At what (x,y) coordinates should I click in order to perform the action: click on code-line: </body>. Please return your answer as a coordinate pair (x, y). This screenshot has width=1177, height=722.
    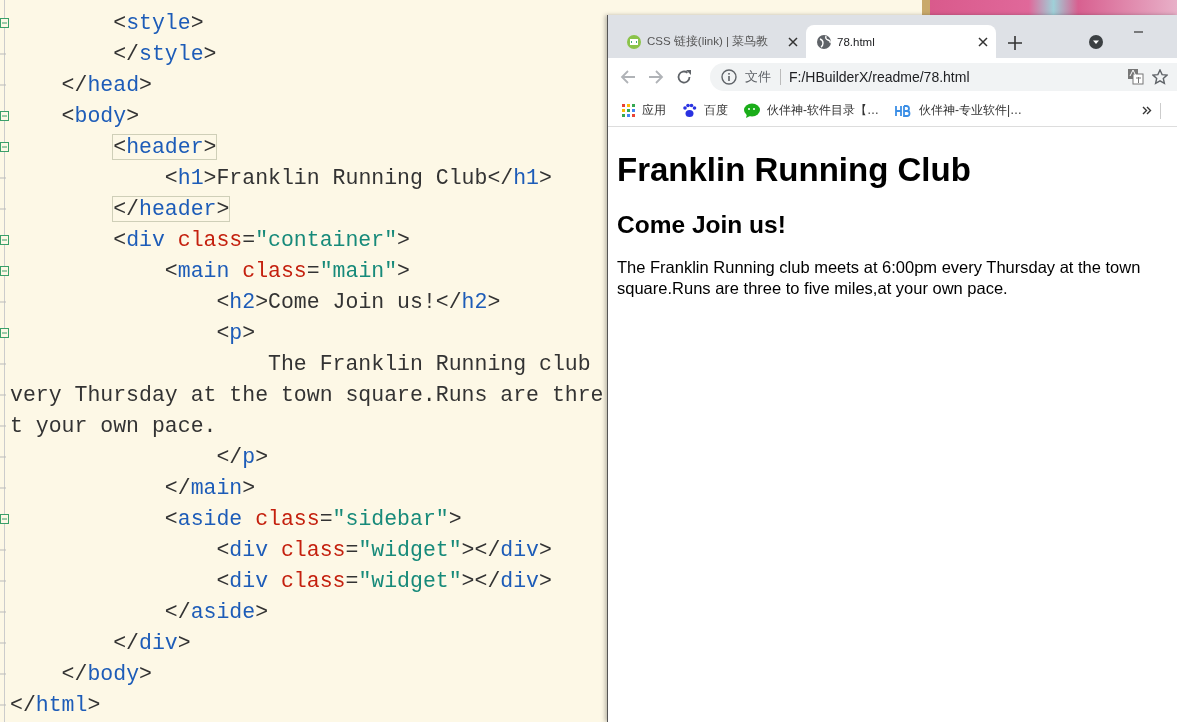
    Looking at the image, I should click on (106, 674).